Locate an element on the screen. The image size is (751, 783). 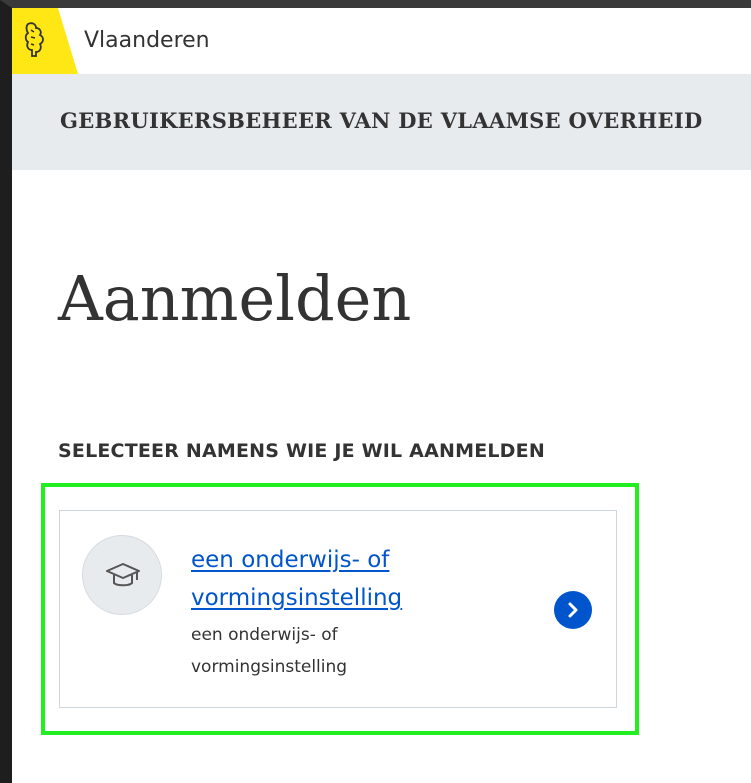
chevron-right-button is located at coordinates (573, 610).